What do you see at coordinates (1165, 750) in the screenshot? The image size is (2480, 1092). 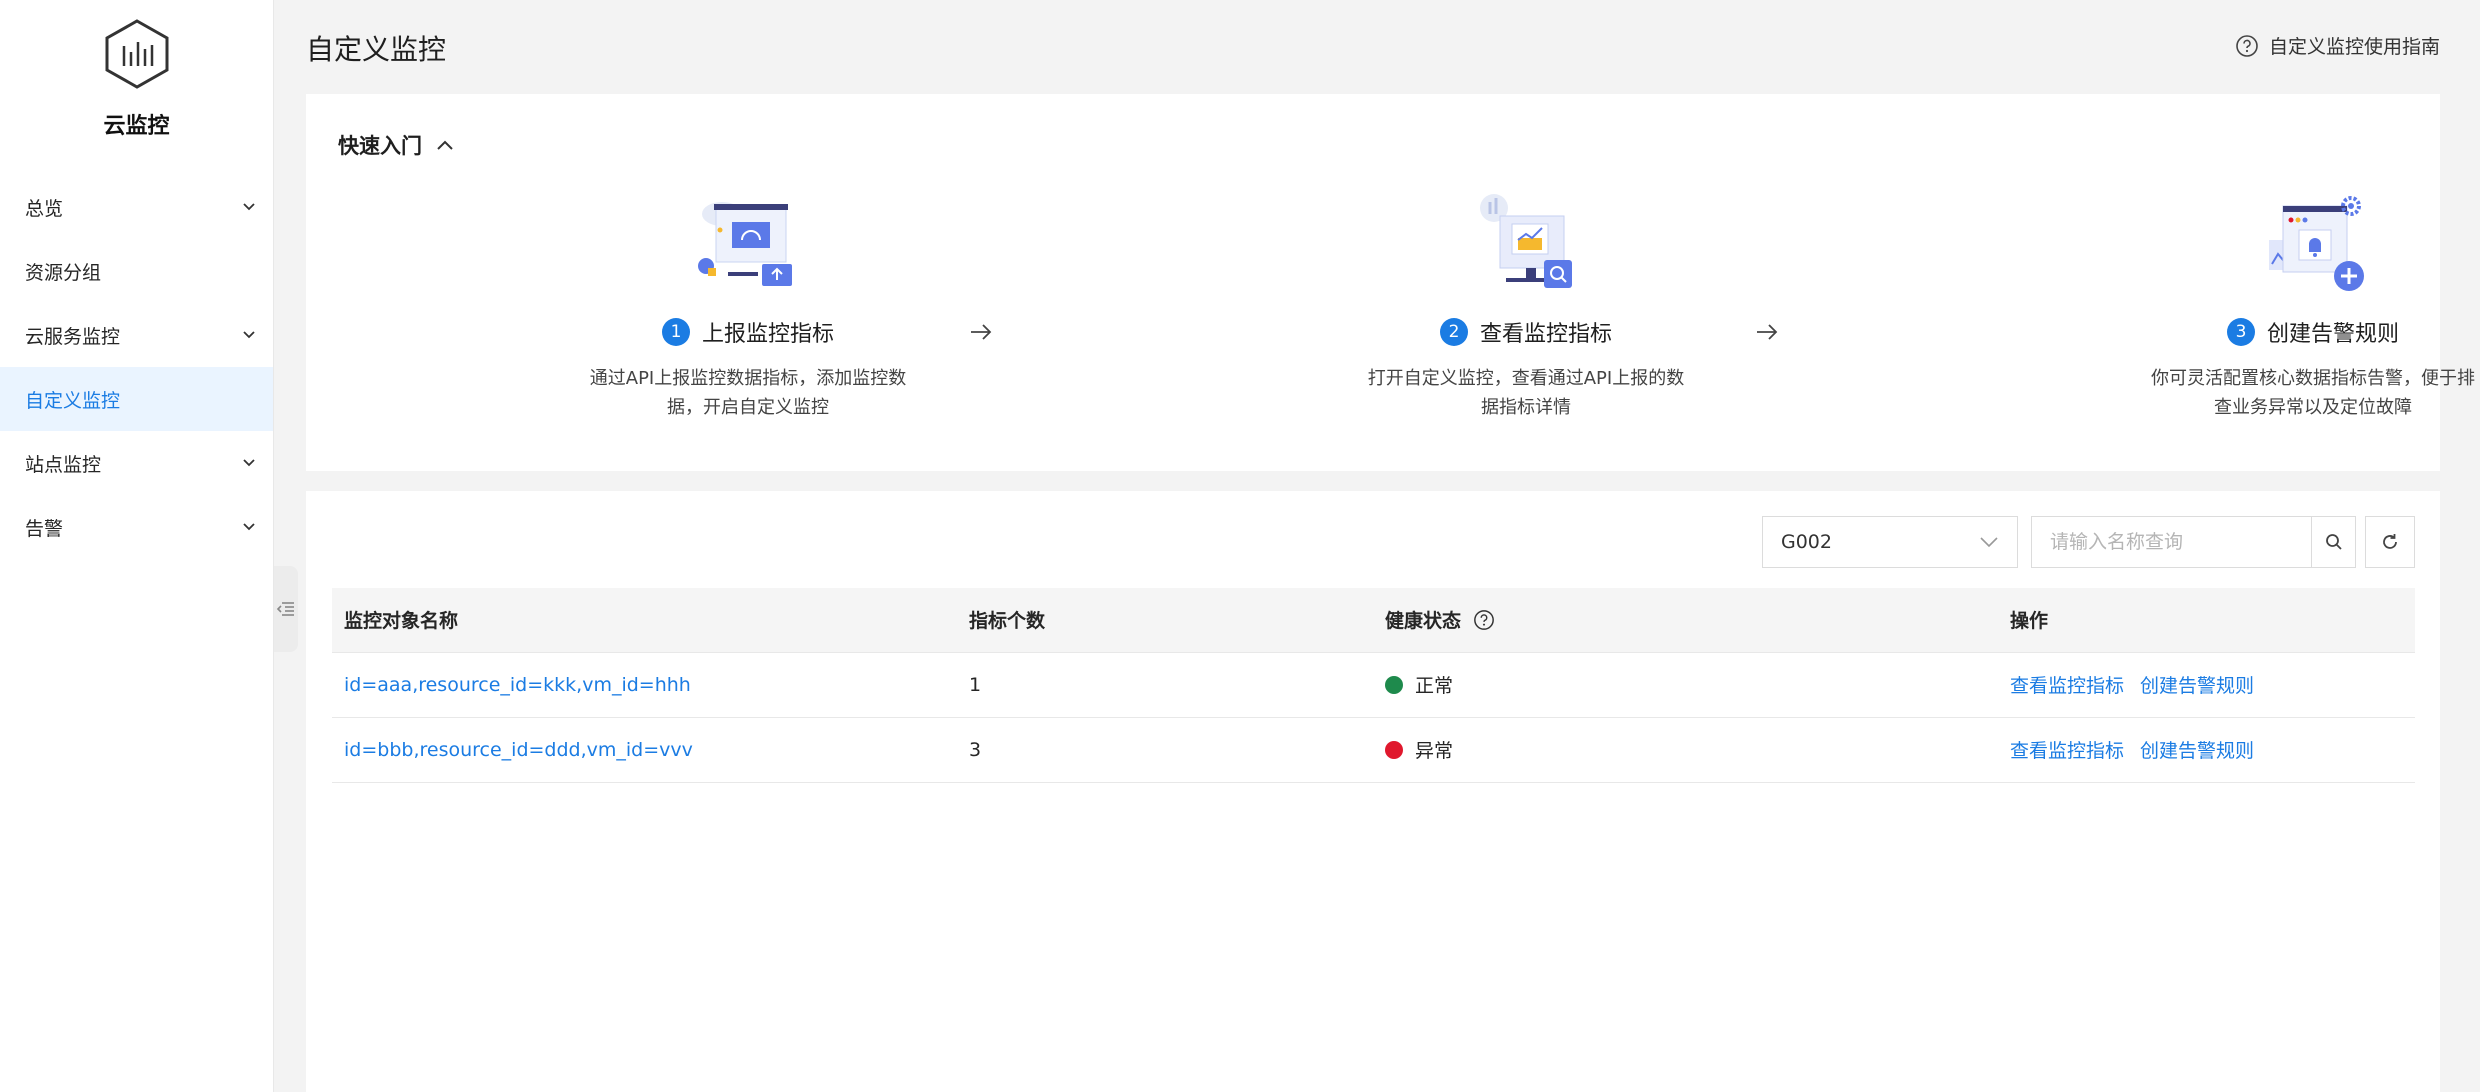 I see `cell-count: 3` at bounding box center [1165, 750].